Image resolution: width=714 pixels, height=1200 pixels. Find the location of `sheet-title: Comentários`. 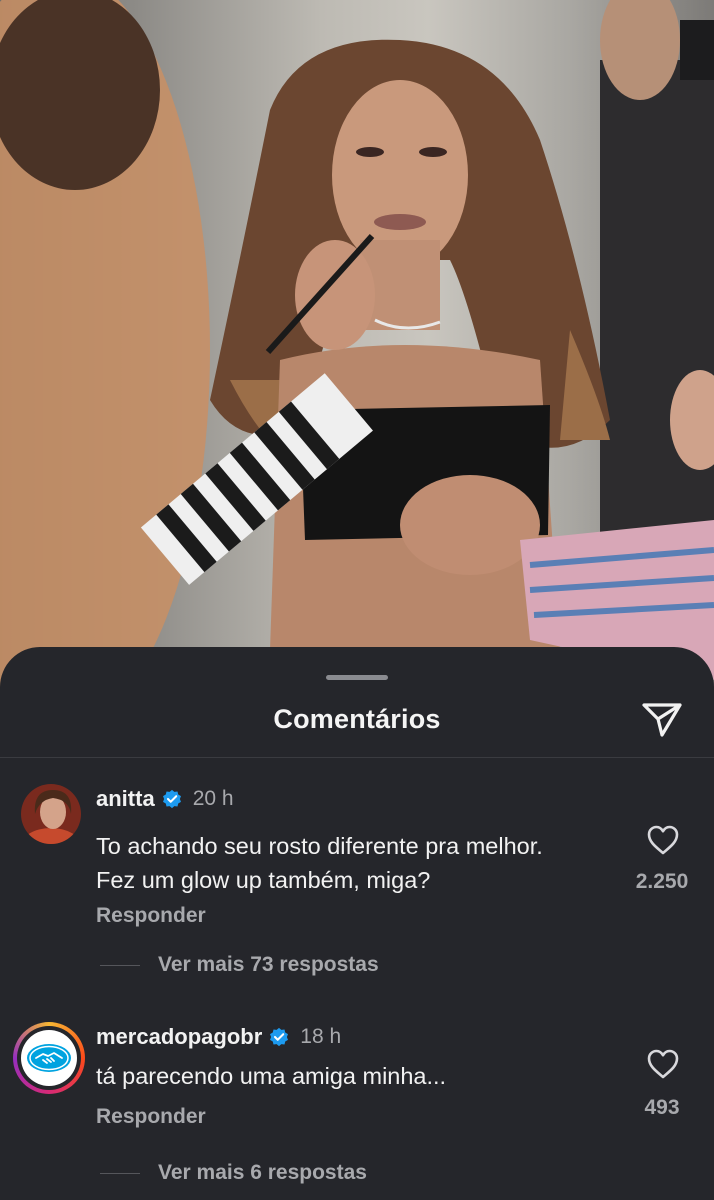

sheet-title: Comentários is located at coordinates (357, 719).